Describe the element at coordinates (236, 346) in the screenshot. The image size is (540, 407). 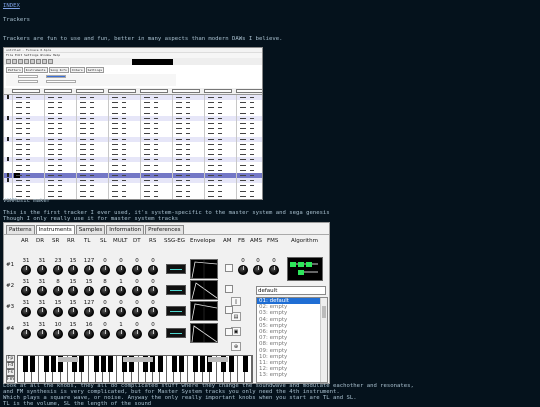
I see `import-icon: ⊕` at that location.